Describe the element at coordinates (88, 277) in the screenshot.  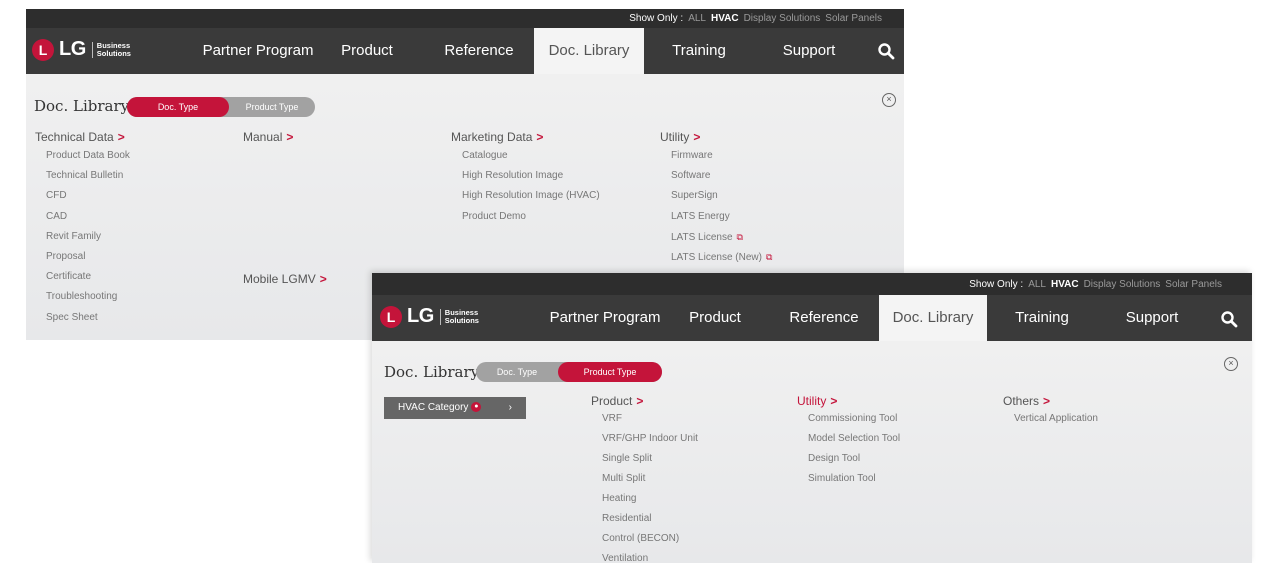
I see `list-item: Certificate` at that location.